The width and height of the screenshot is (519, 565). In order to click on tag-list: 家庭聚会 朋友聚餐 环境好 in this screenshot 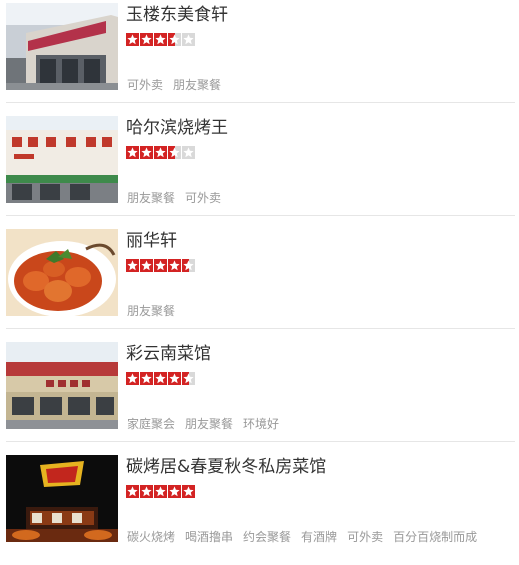, I will do `click(203, 424)`.